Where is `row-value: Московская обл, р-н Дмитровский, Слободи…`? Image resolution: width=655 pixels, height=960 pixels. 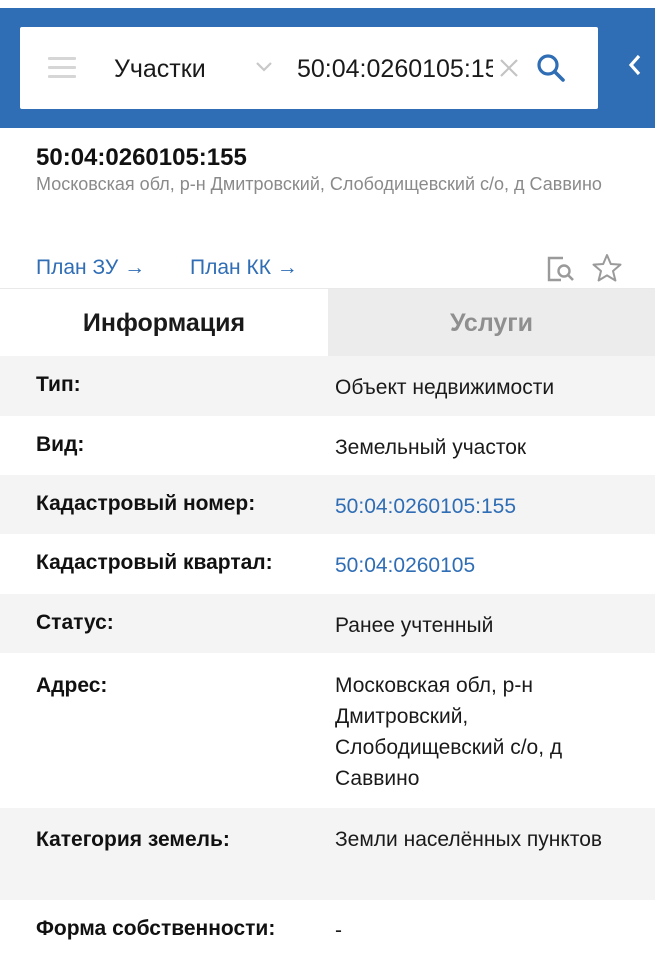
row-value: Московская обл, р-н Дмитровский, Слободи… is located at coordinates (449, 732).